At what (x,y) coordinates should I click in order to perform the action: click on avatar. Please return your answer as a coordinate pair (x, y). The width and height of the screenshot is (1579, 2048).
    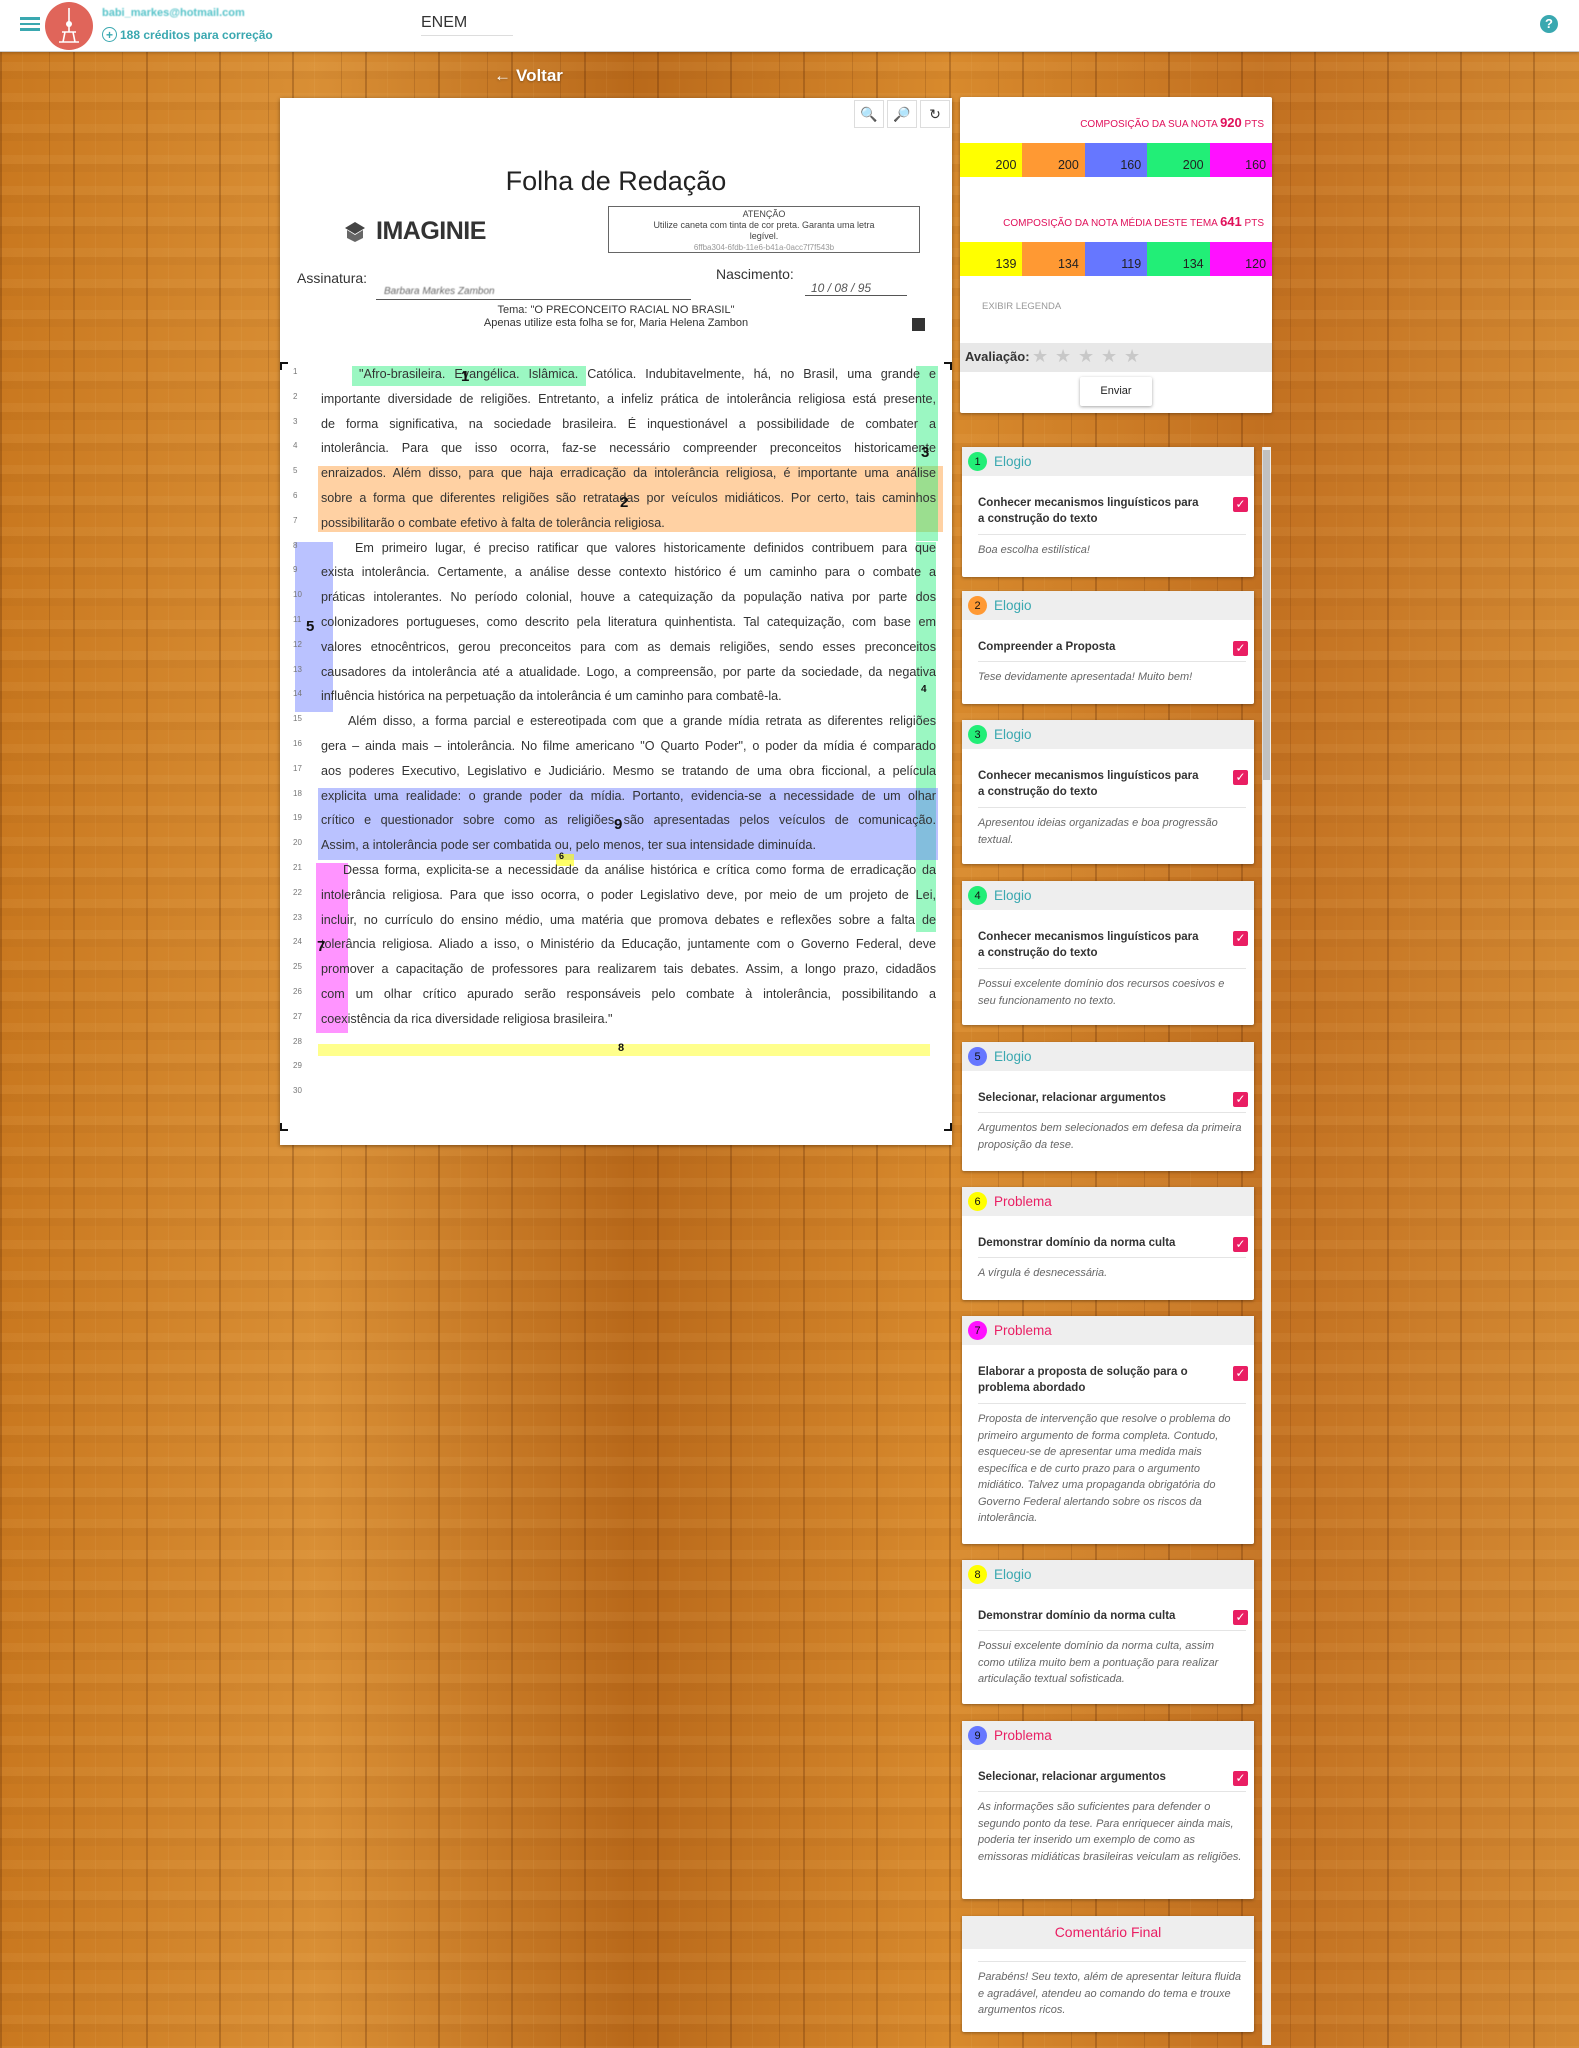
    Looking at the image, I should click on (69, 26).